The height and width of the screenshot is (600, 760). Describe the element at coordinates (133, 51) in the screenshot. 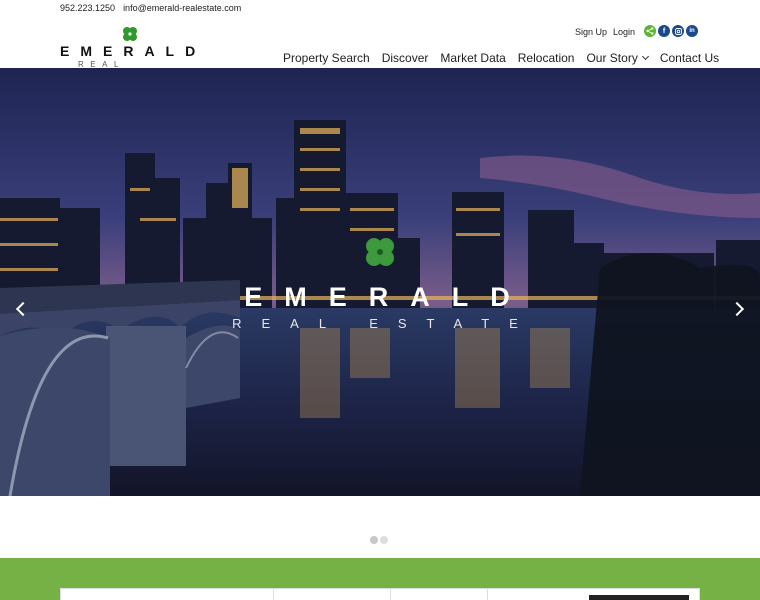

I see `logo-wordmark: EMERALD` at that location.